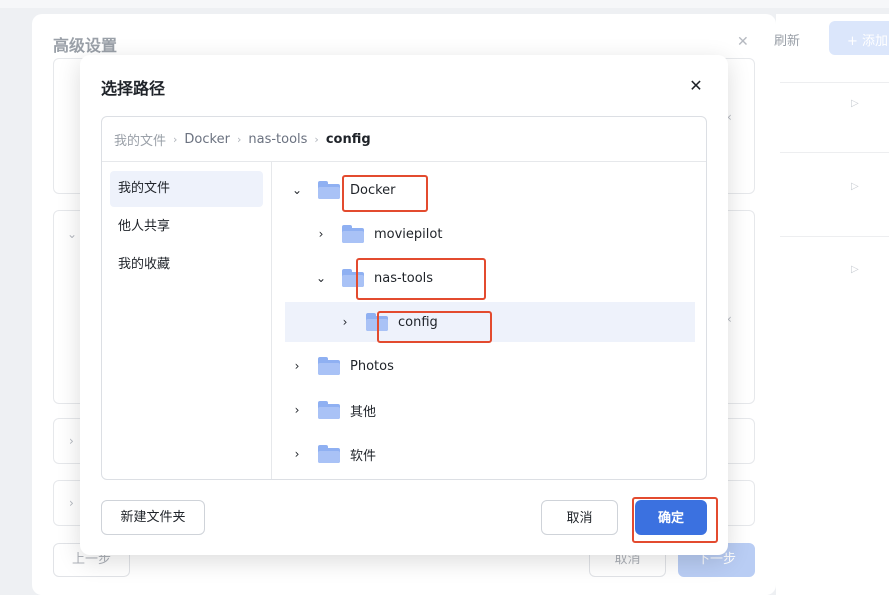 The image size is (889, 595). What do you see at coordinates (404, 278) in the screenshot?
I see `tree-item-label: nas-tools` at bounding box center [404, 278].